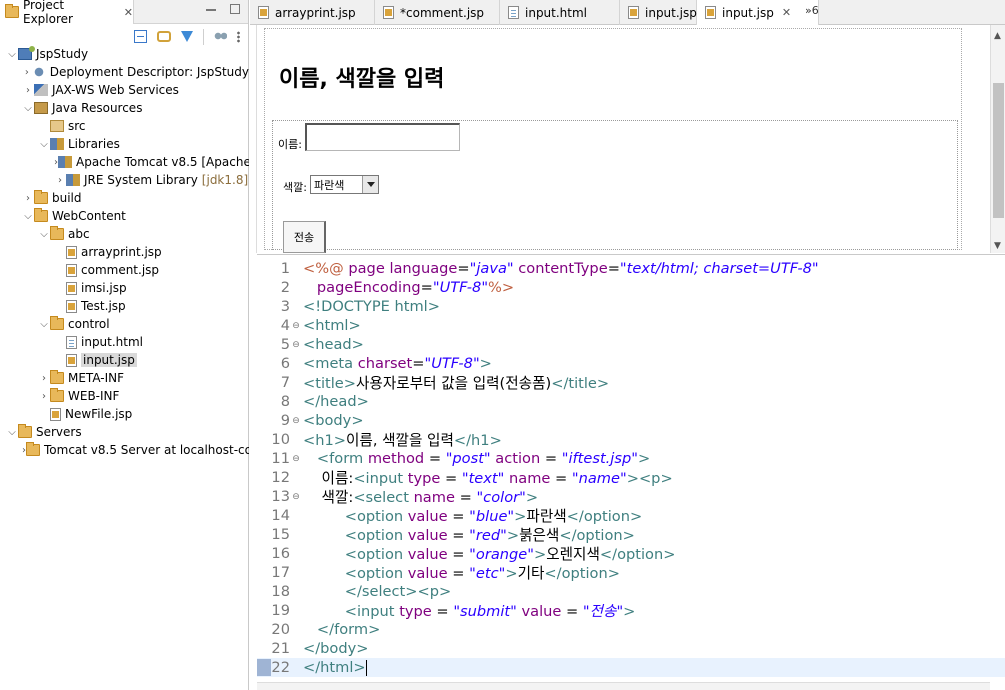  What do you see at coordinates (631, 306) in the screenshot?
I see `code-line: 3 <!DOCTYPE html>` at bounding box center [631, 306].